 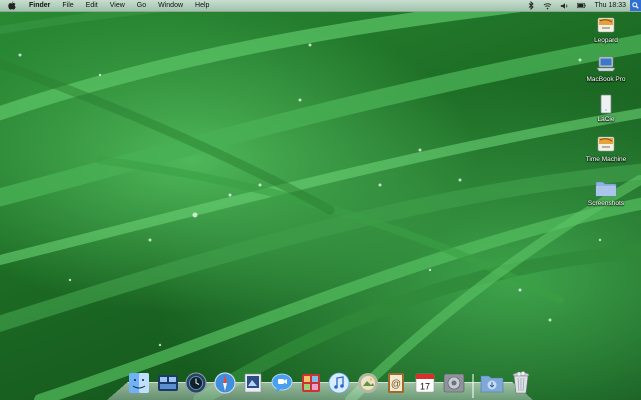 I want to click on dock-safari, so click(x=225, y=385).